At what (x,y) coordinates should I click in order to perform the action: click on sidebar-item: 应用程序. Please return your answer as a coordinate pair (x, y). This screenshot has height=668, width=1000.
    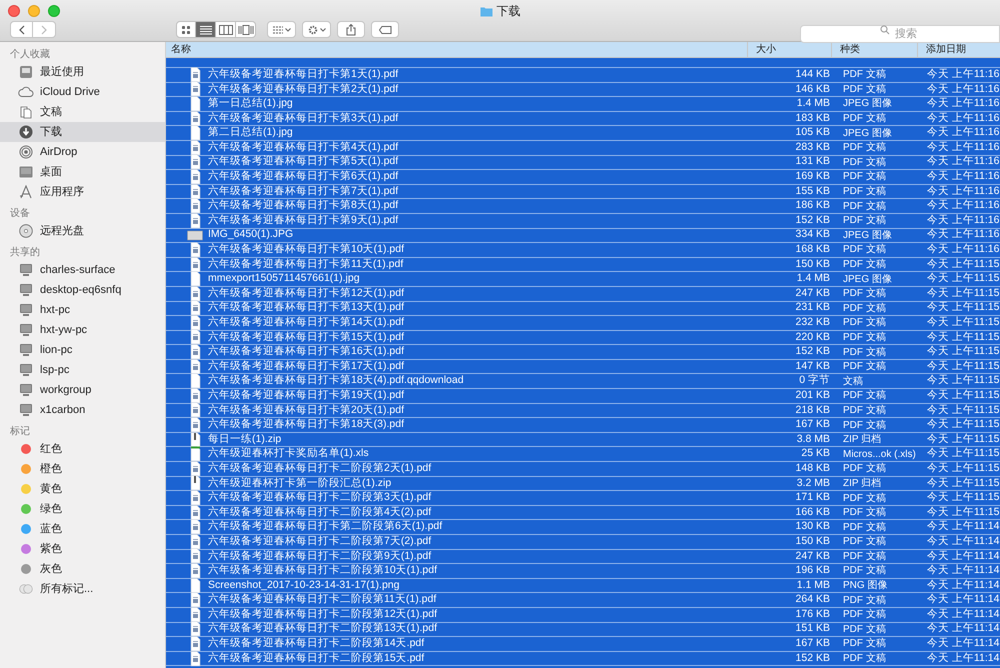
    Looking at the image, I should click on (82, 192).